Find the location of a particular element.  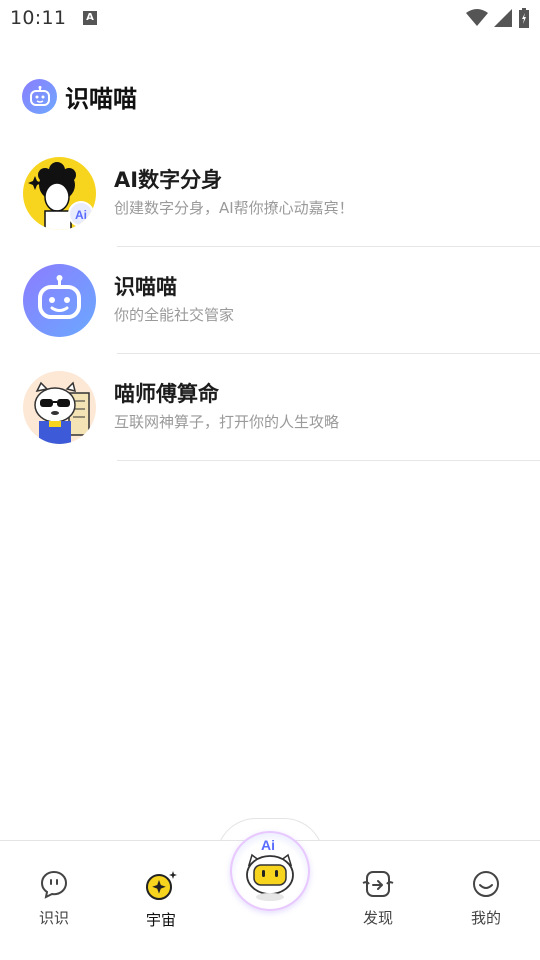

cat-fortune-avatar-icon is located at coordinates (59, 407).